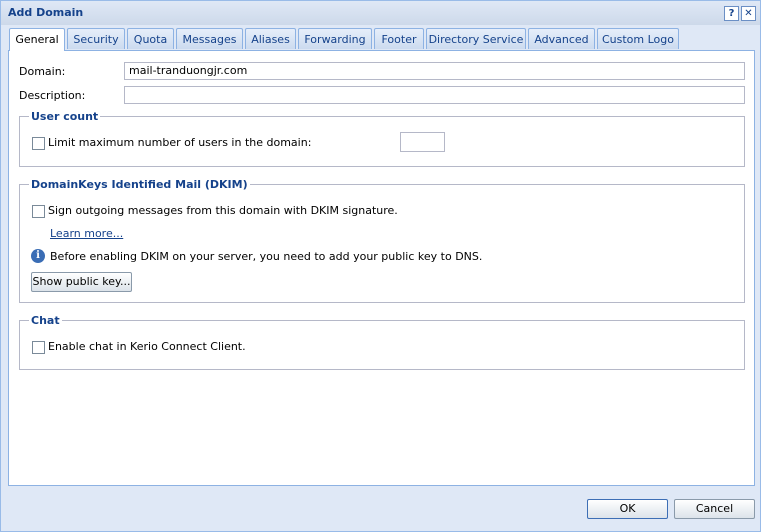  What do you see at coordinates (139, 184) in the screenshot?
I see `dkim-legend: DomainKeys Identified Mail (DKIM)` at bounding box center [139, 184].